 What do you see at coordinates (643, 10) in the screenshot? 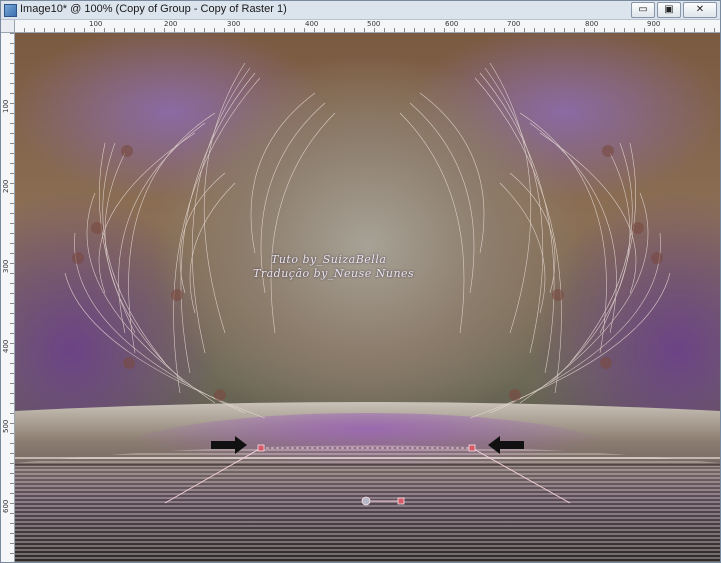
I see `minimize-button: ▭` at bounding box center [643, 10].